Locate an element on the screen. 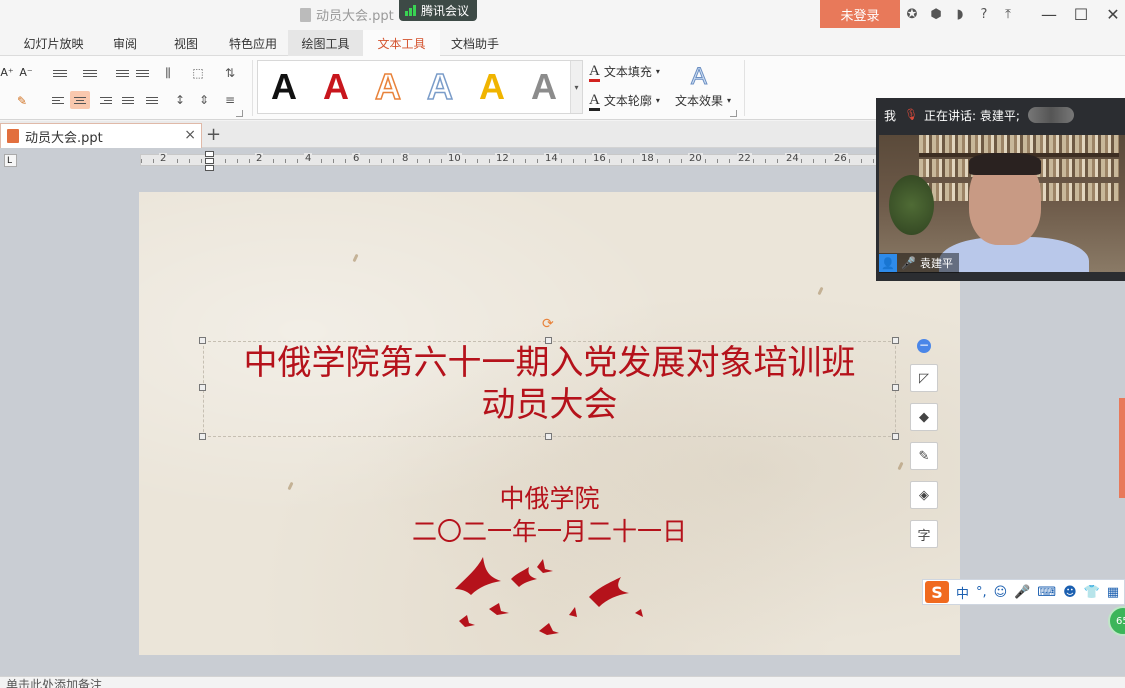 The width and height of the screenshot is (1125, 688). user-icon: ☻ is located at coordinates (1070, 592).